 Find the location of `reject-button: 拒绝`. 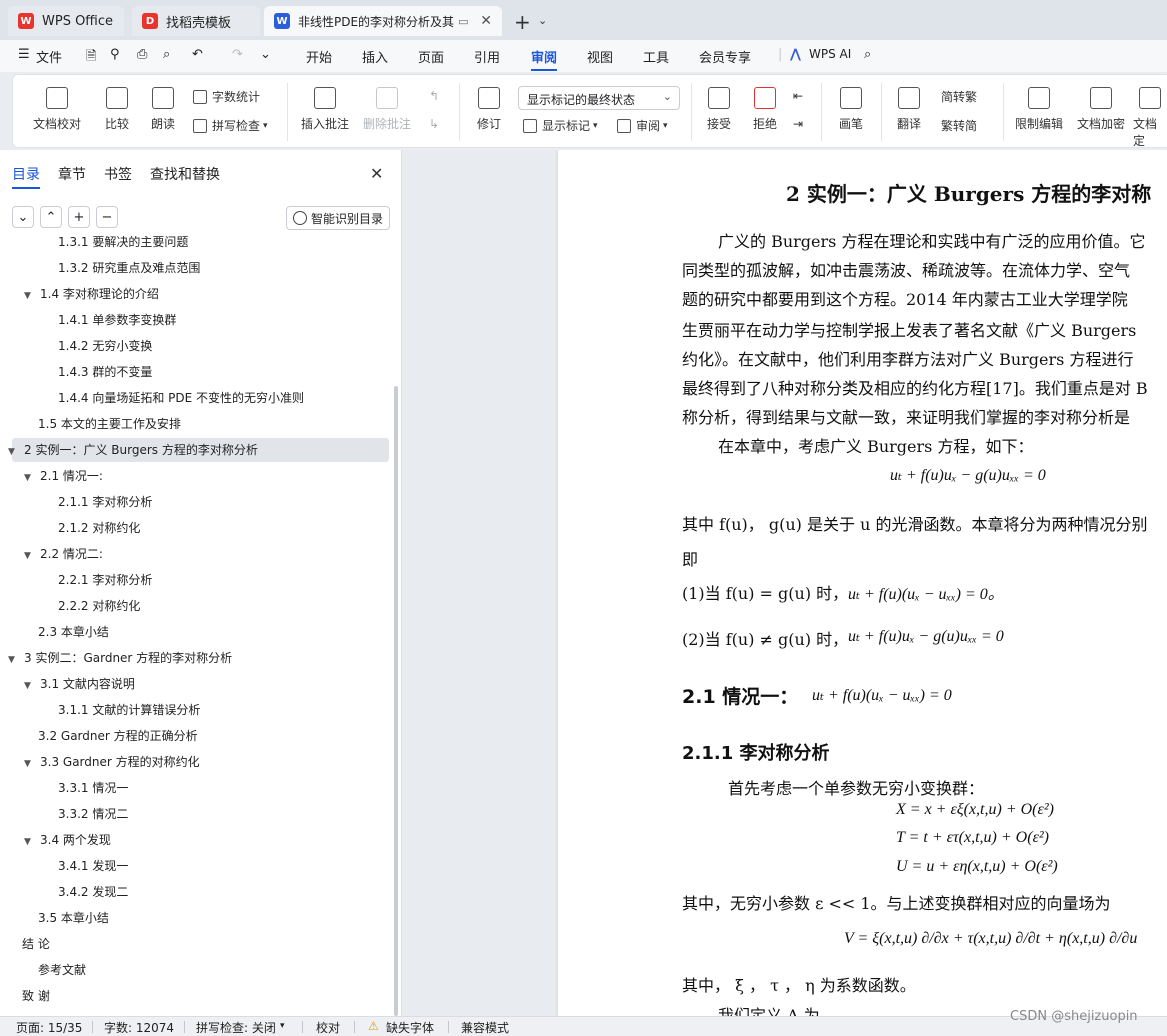

reject-button: 拒绝 is located at coordinates (765, 109).